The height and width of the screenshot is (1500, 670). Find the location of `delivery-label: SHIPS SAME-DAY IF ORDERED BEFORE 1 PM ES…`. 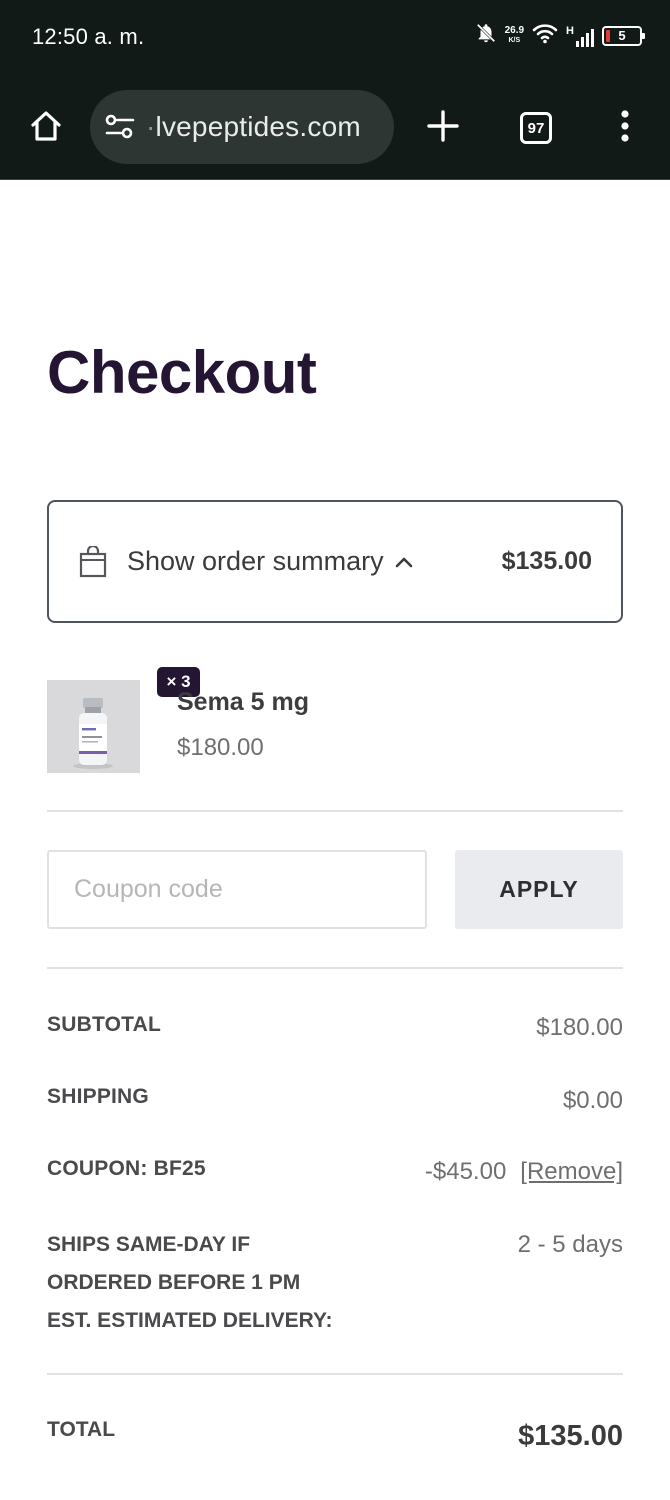

delivery-label: SHIPS SAME-DAY IF ORDERED BEFORE 1 PM ES… is located at coordinates (189, 1283).